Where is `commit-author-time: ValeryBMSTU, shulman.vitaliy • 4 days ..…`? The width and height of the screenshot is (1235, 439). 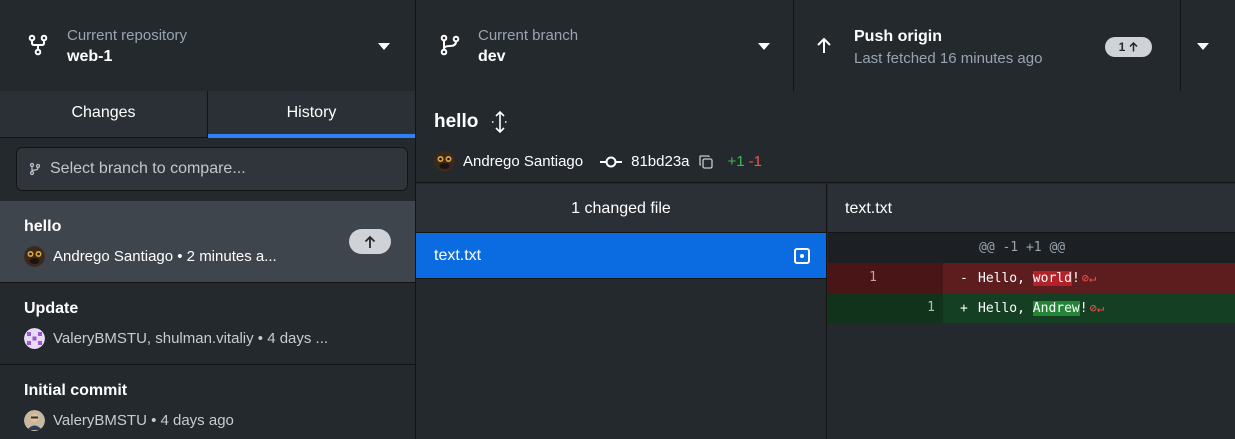 commit-author-time: ValeryBMSTU, shulman.vitaliy • 4 days ..… is located at coordinates (191, 338).